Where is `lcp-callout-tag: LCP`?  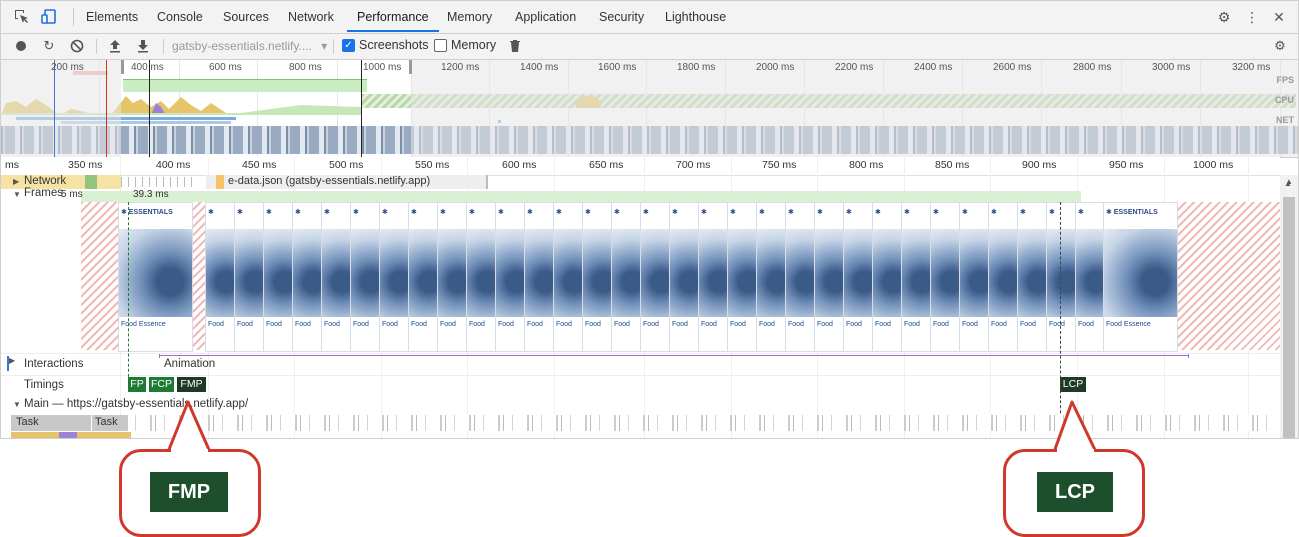
lcp-callout-tag: LCP is located at coordinates (1075, 492).